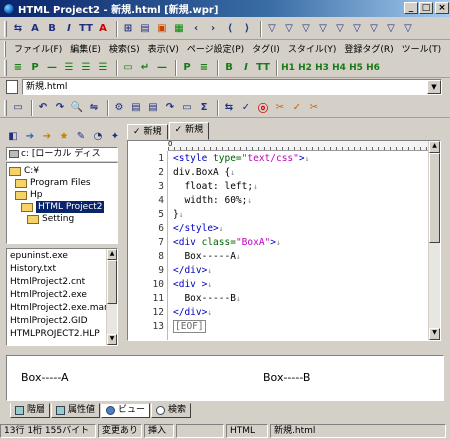 Image resolution: width=450 pixels, height=440 pixels. I want to click on tb2-button-18: H5, so click(356, 67).